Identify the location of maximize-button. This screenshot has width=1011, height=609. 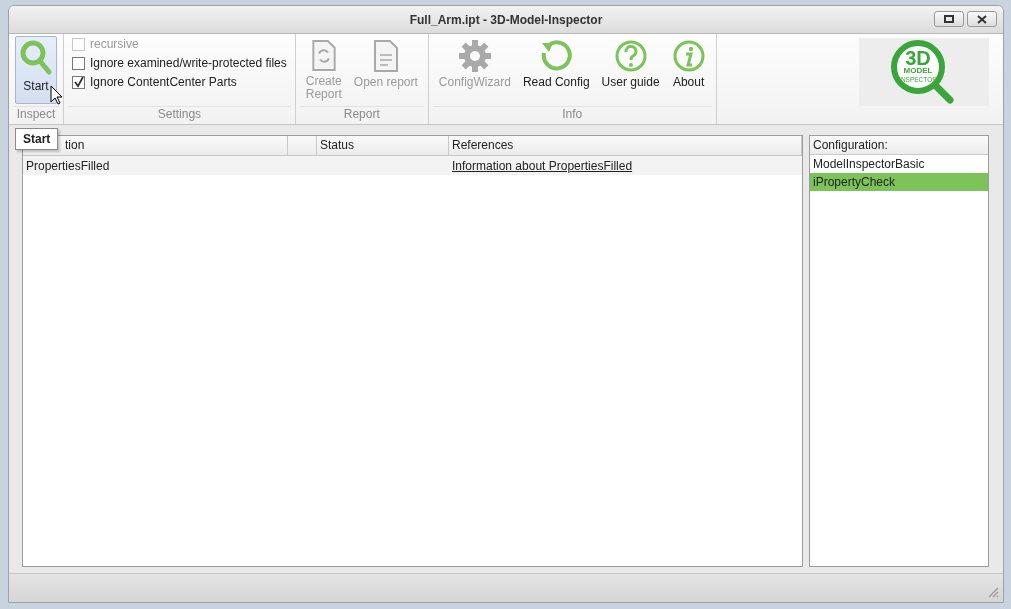
(949, 19).